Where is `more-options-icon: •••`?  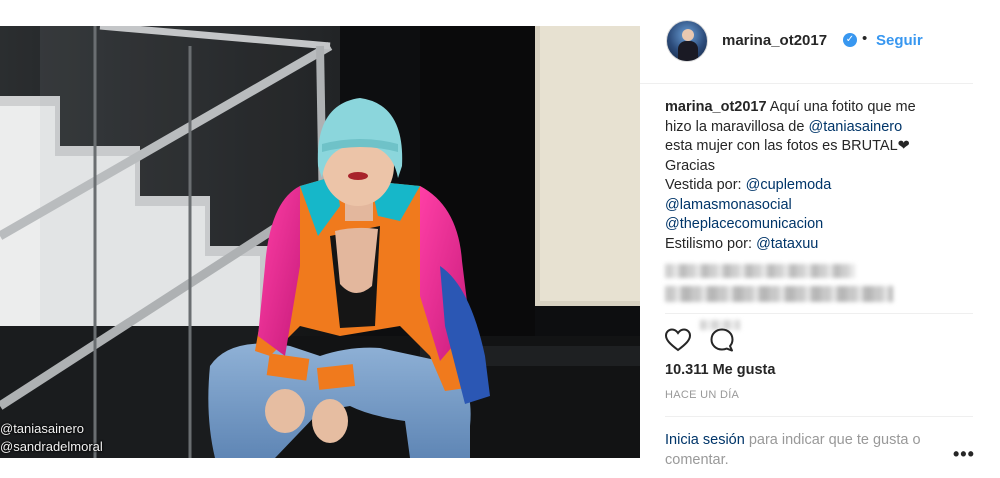
more-options-icon: ••• is located at coordinates (964, 454).